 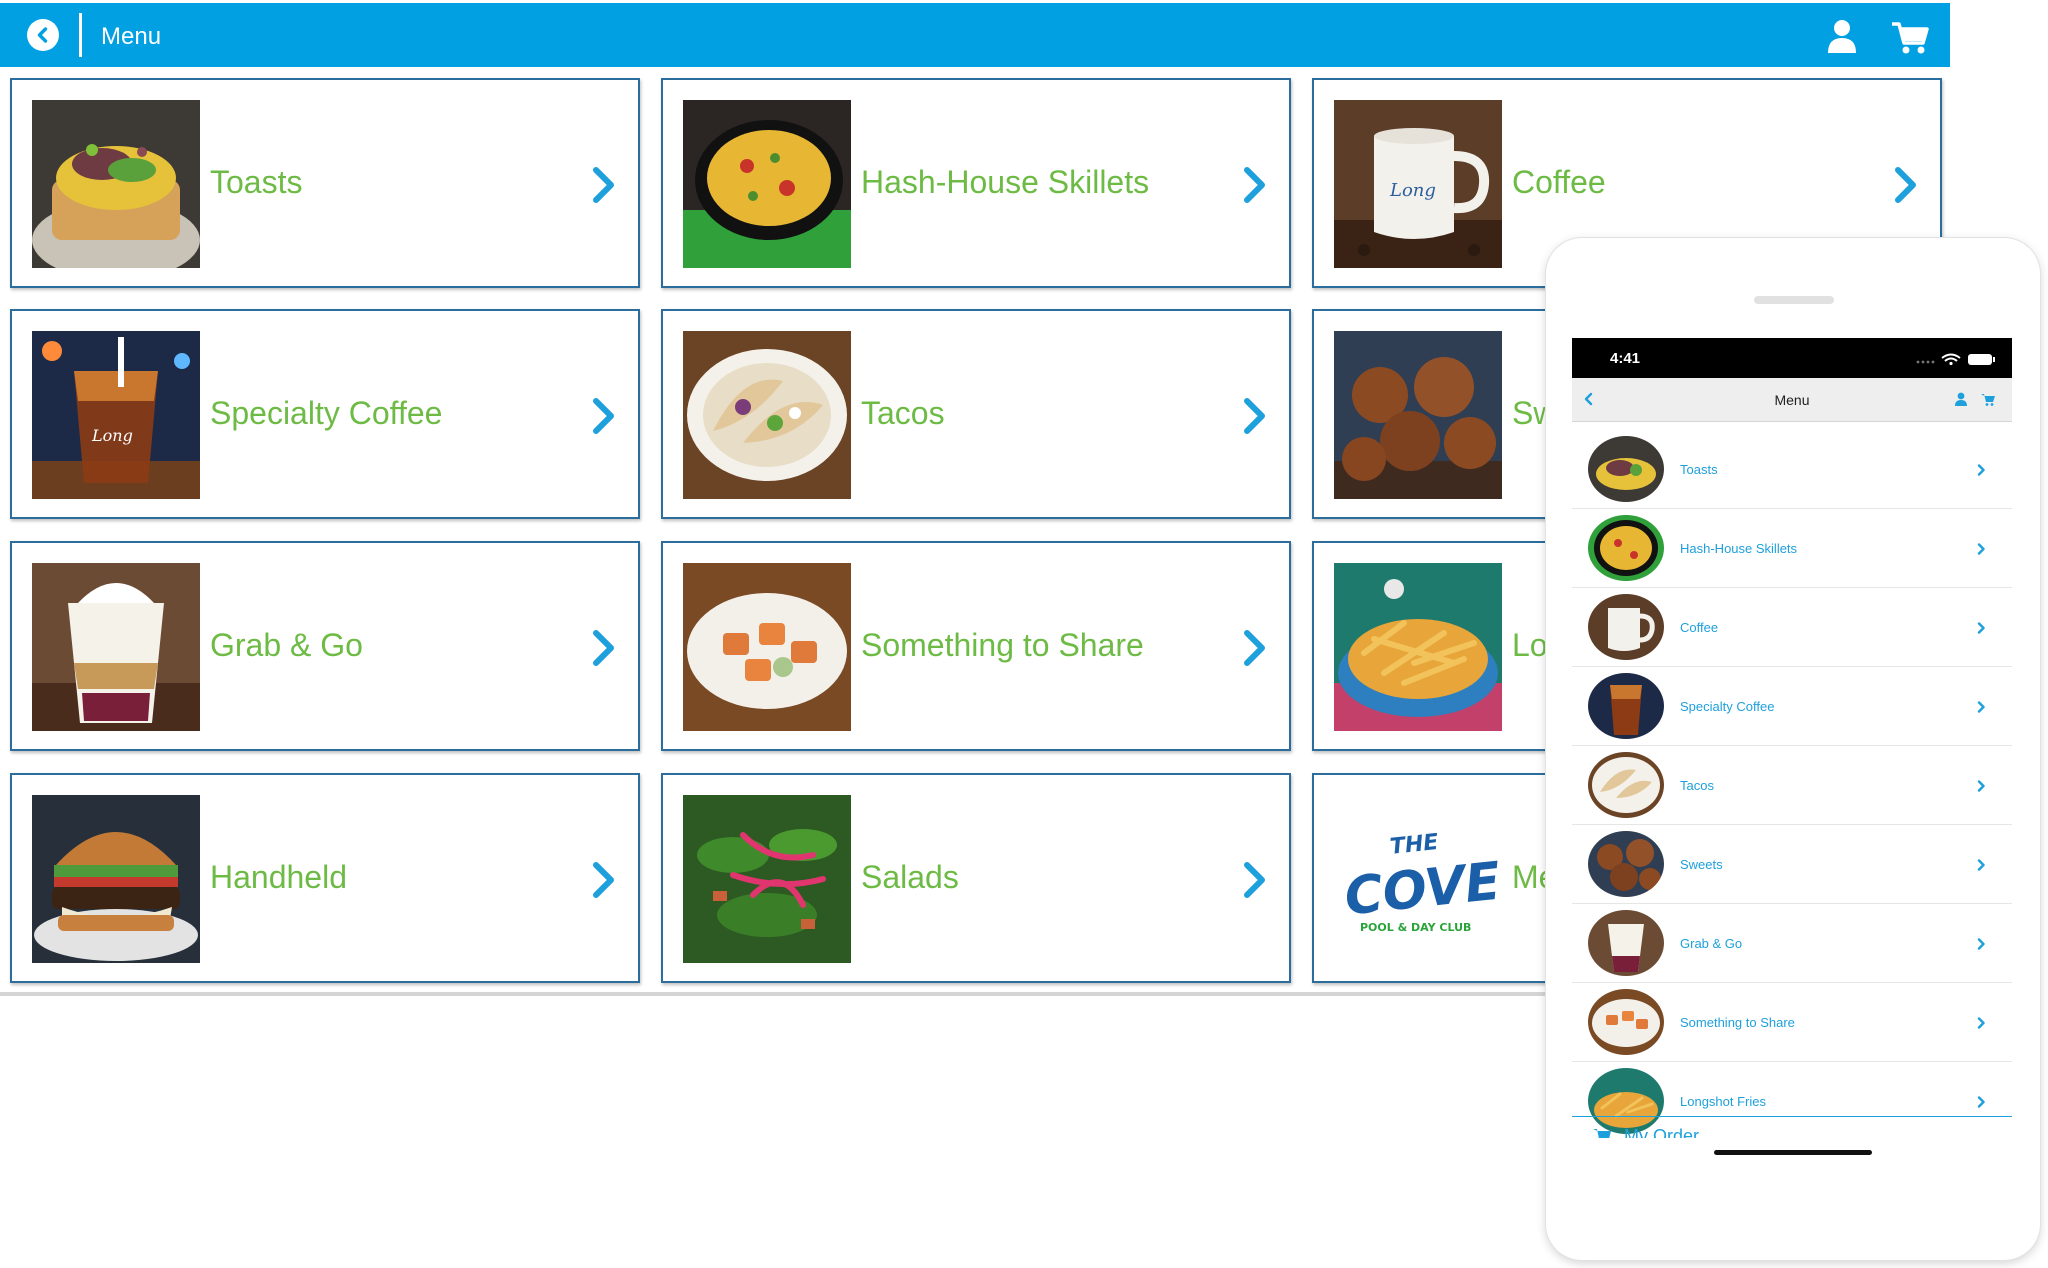 I want to click on burger-photo, so click(x=116, y=879).